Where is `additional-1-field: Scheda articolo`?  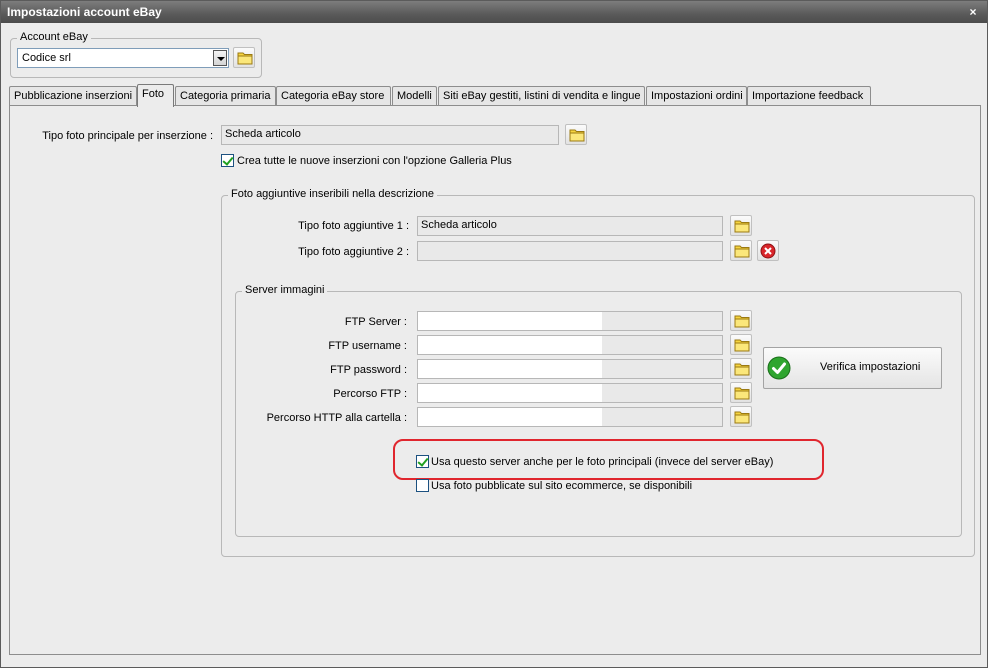
additional-1-field: Scheda articolo is located at coordinates (570, 226).